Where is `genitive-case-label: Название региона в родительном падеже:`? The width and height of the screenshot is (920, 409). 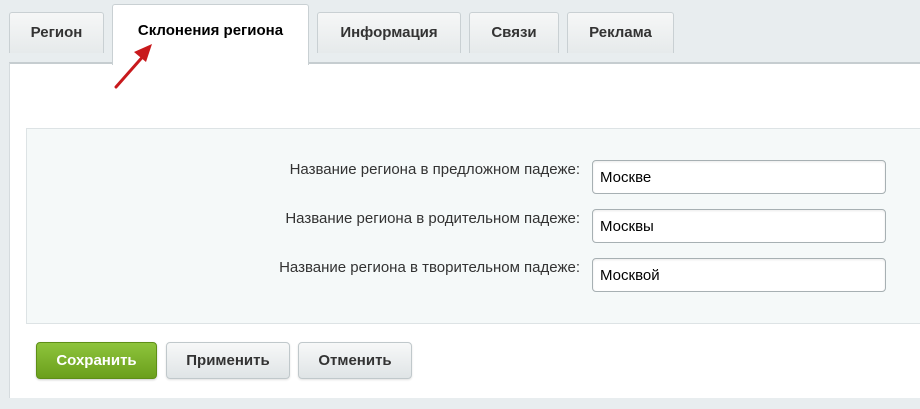 genitive-case-label: Название региона в родительном падеже: is located at coordinates (432, 218).